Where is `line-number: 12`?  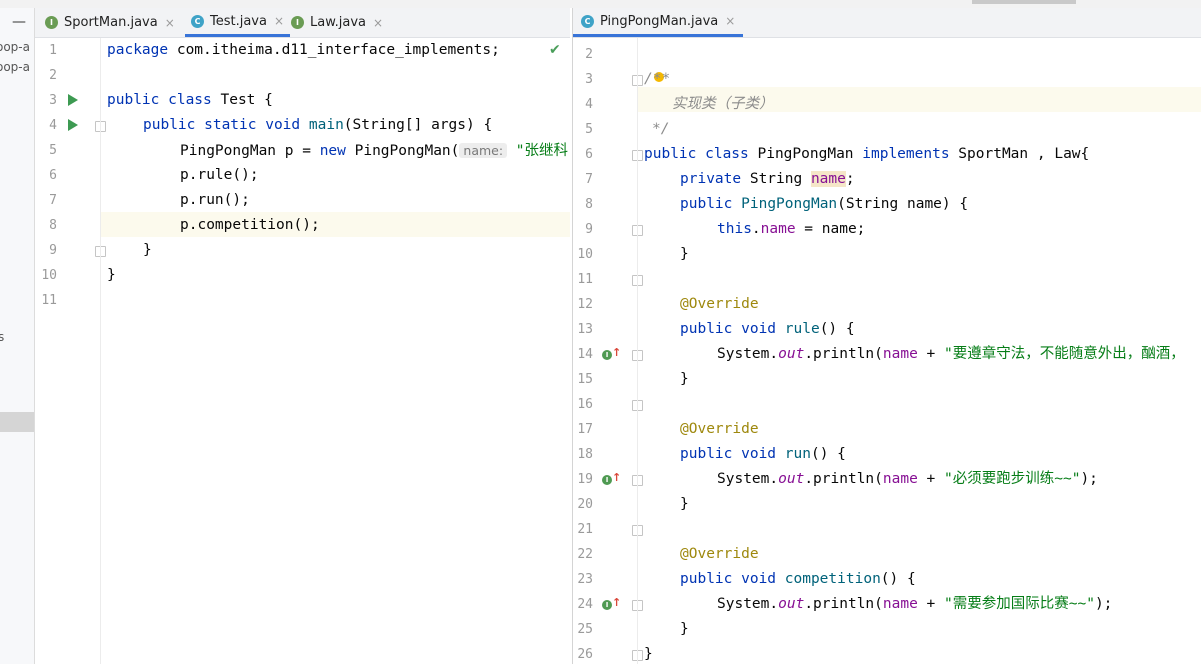
line-number: 12 is located at coordinates (585, 304).